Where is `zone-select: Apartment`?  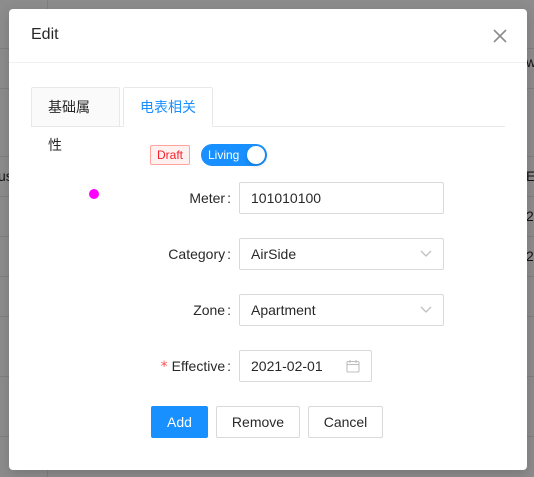 zone-select: Apartment is located at coordinates (341, 310).